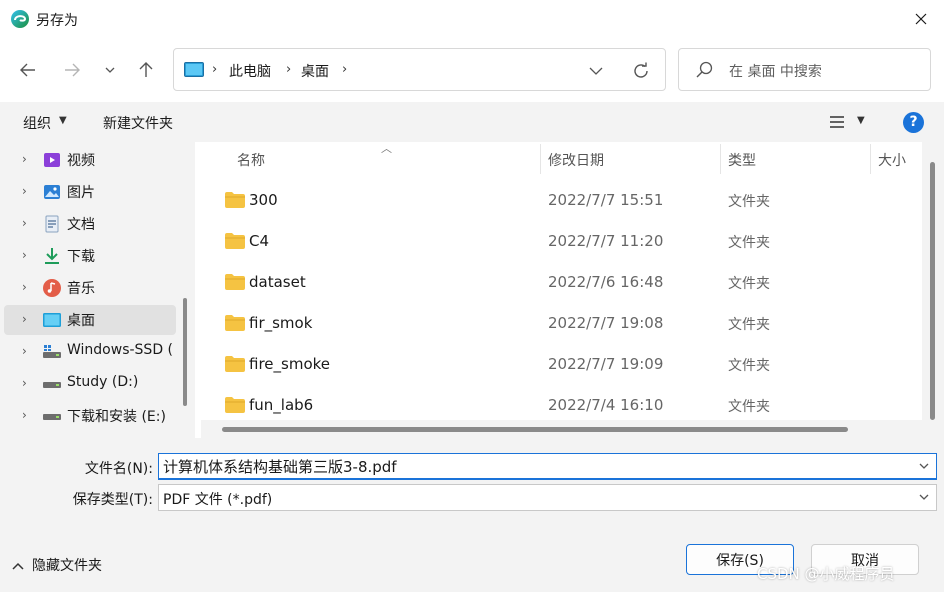  What do you see at coordinates (606, 200) in the screenshot?
I see `file-modified: 2022/7/7 15:51` at bounding box center [606, 200].